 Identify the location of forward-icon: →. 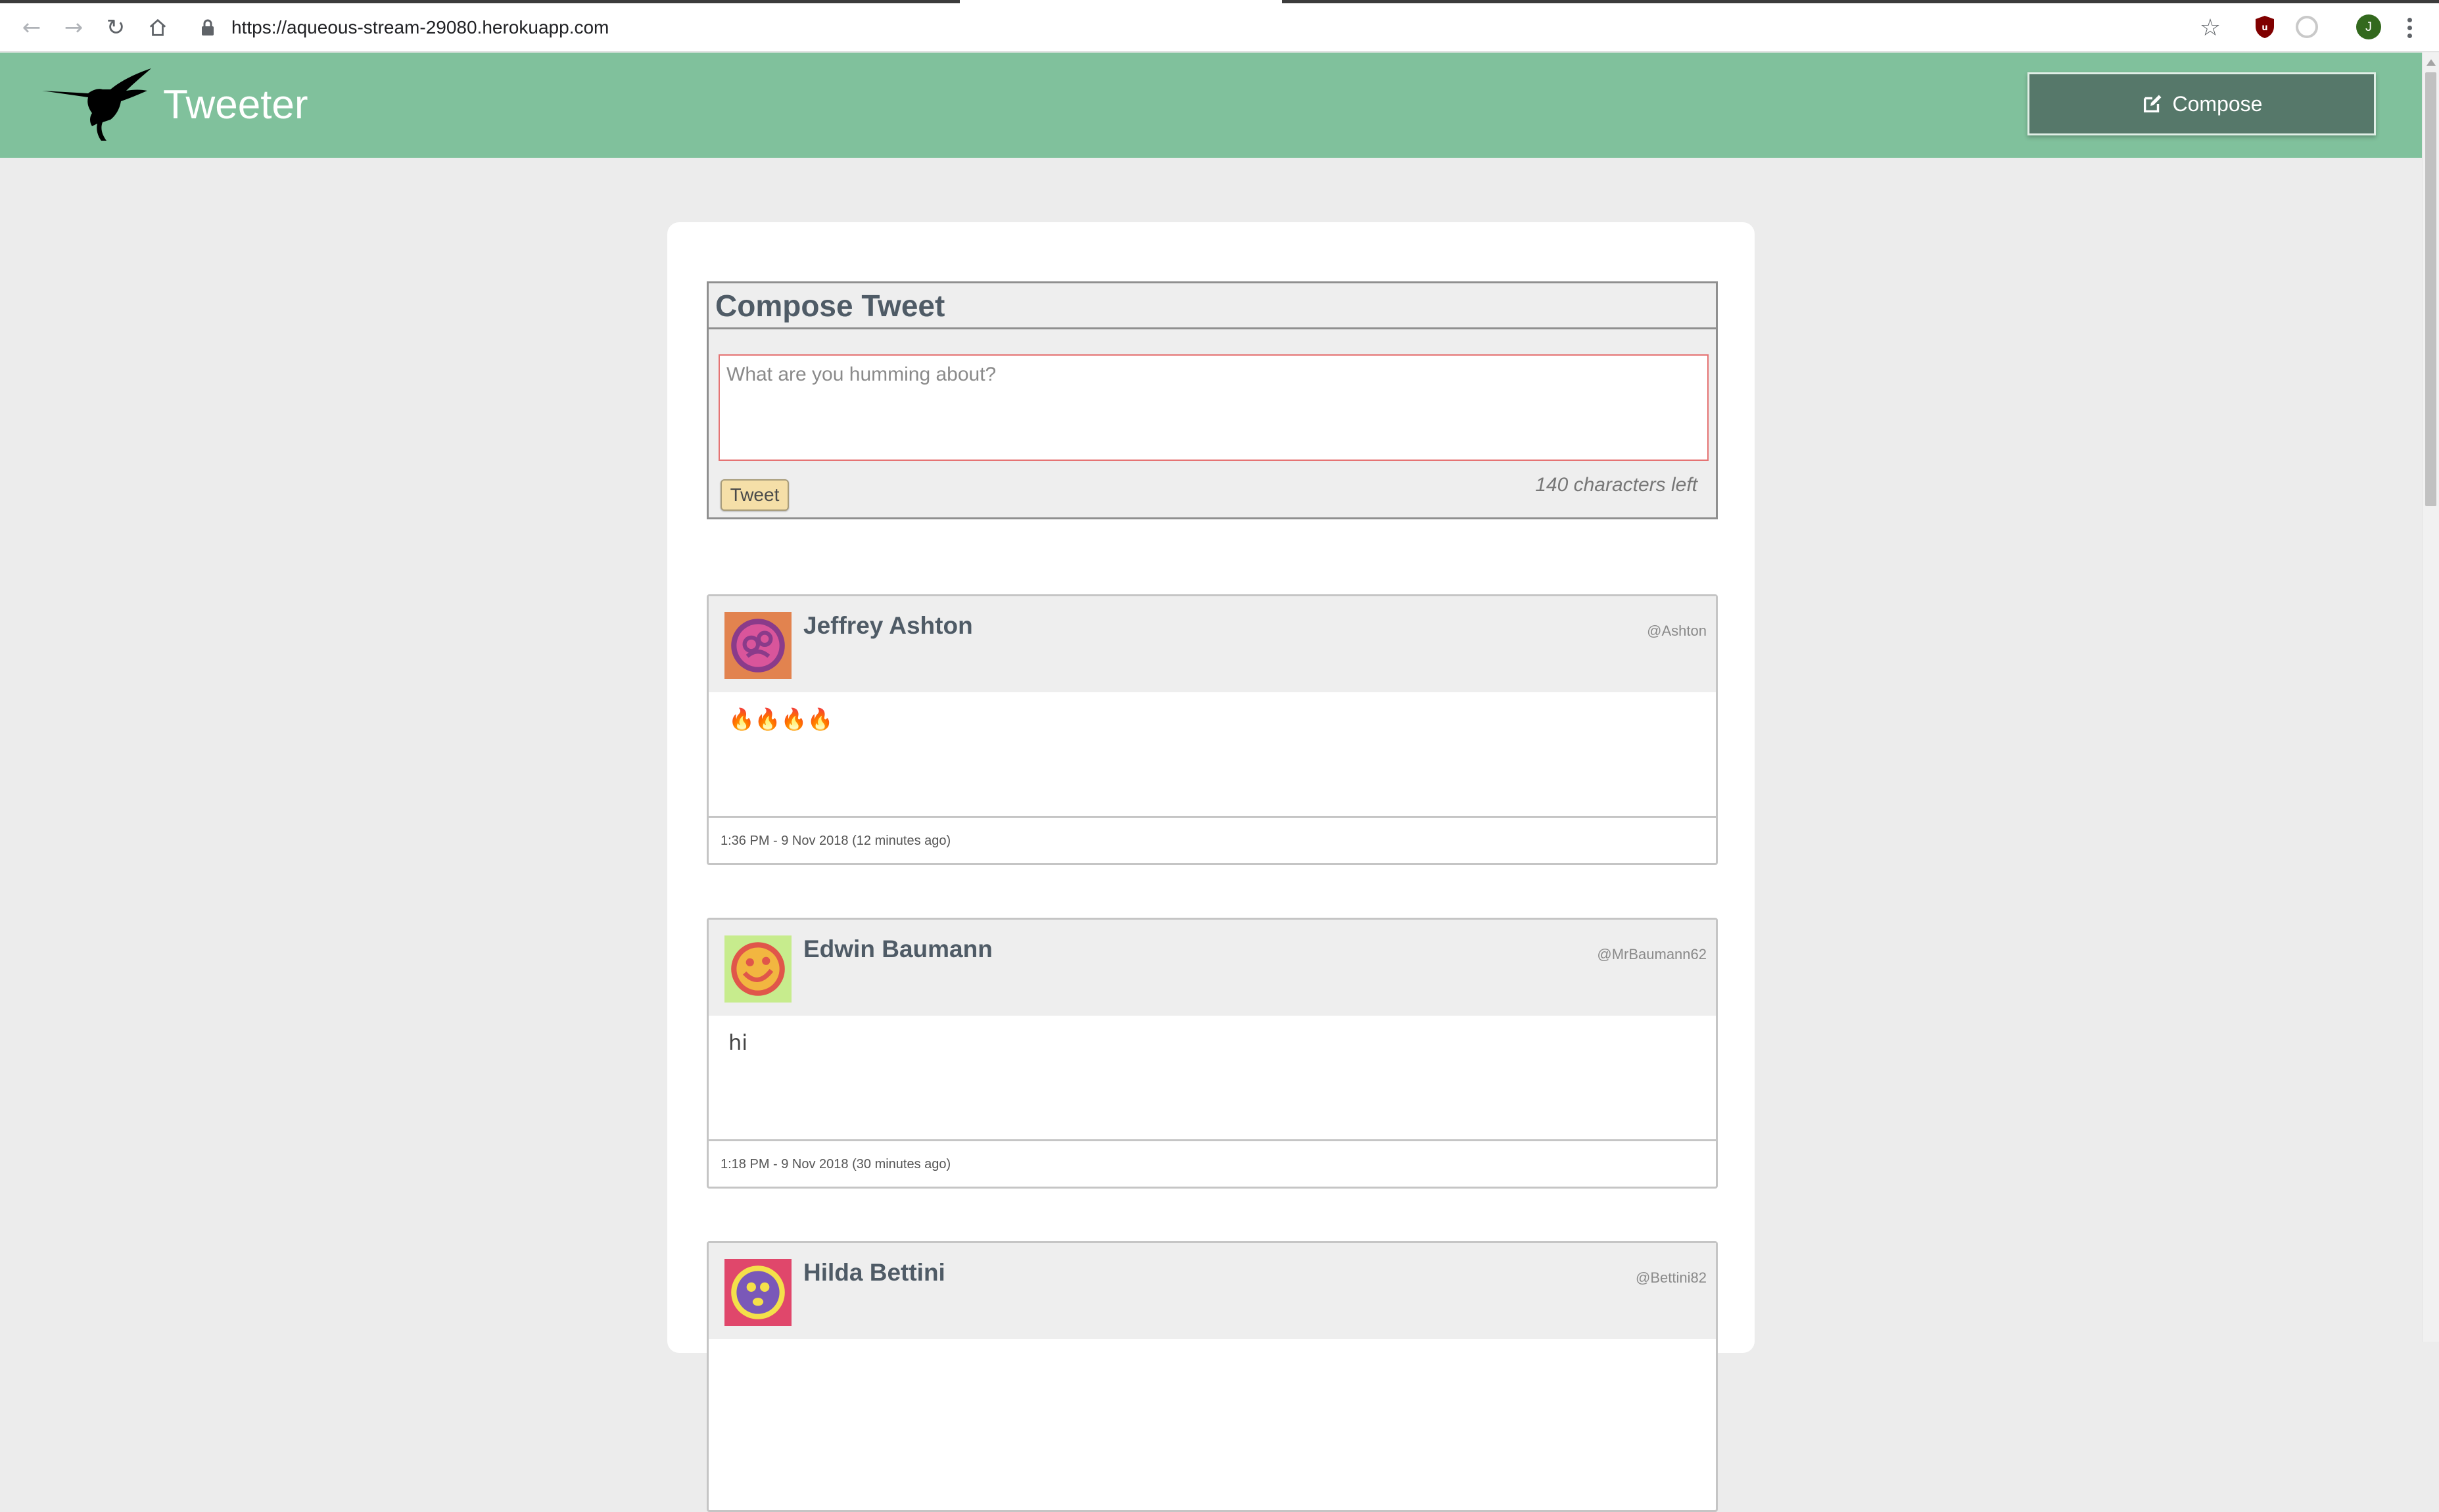
(73, 27).